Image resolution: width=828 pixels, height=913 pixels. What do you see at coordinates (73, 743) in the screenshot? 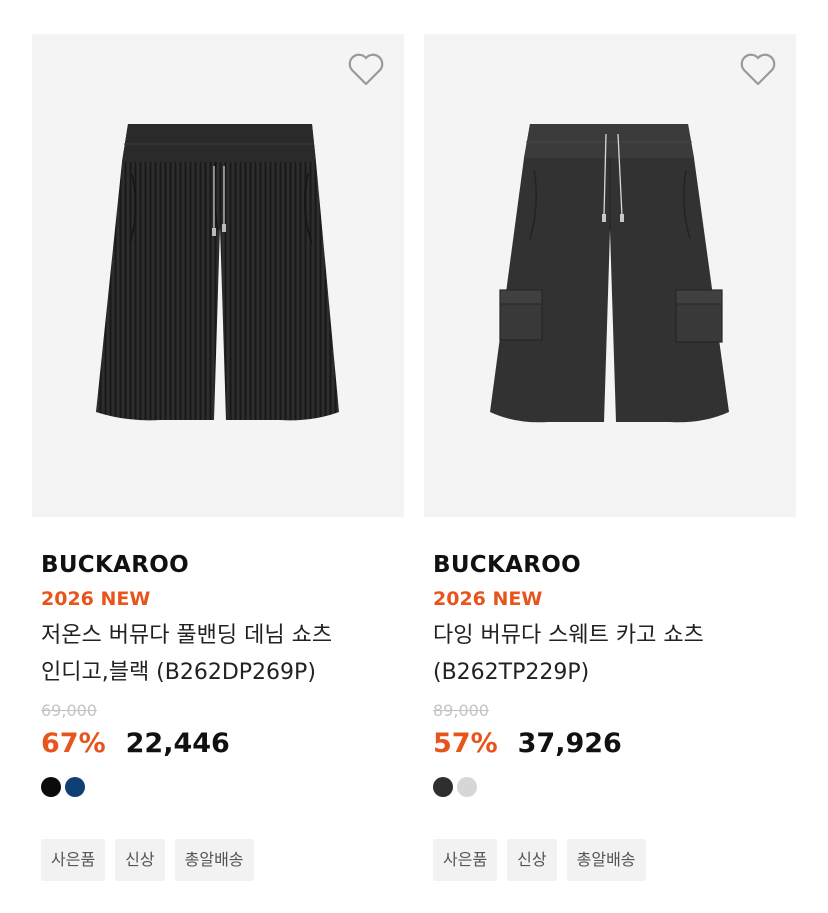
I see `discount-rate: 67%` at bounding box center [73, 743].